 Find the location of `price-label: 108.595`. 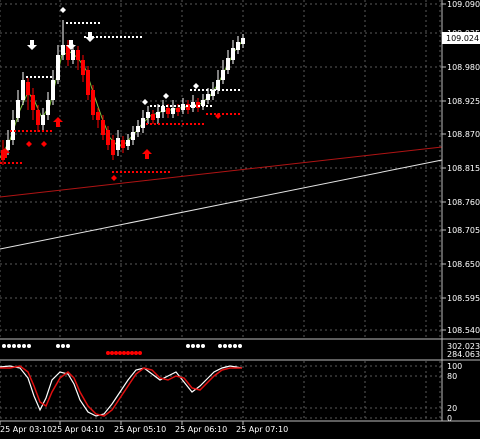

price-label: 108.595 is located at coordinates (463, 298).